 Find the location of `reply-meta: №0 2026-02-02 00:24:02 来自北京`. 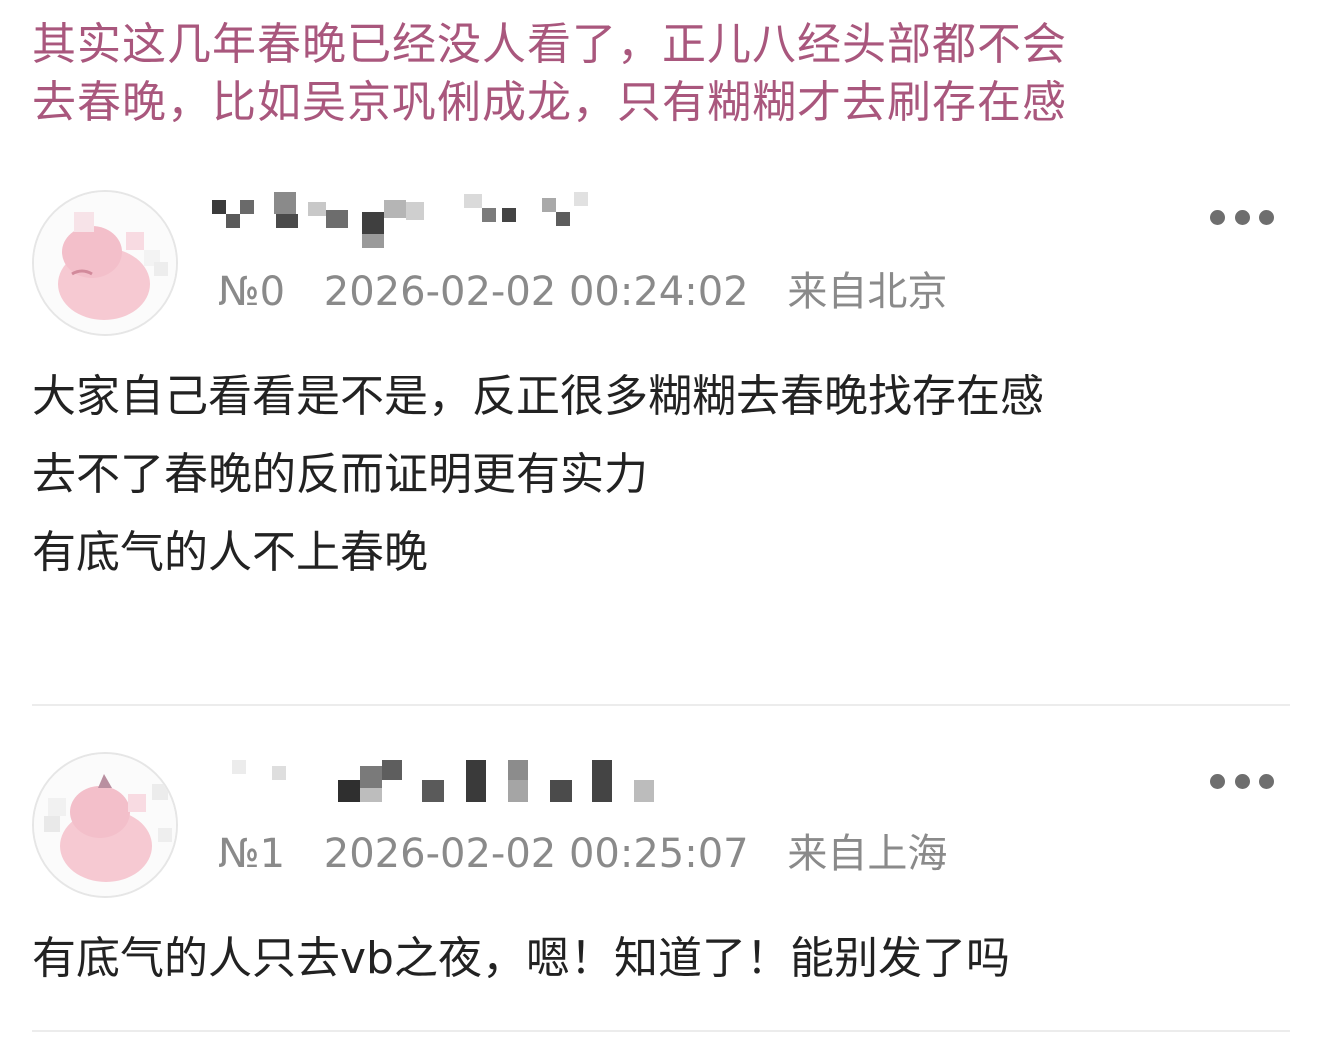

reply-meta: №0 2026-02-02 00:24:02 来自北京 is located at coordinates (582, 292).